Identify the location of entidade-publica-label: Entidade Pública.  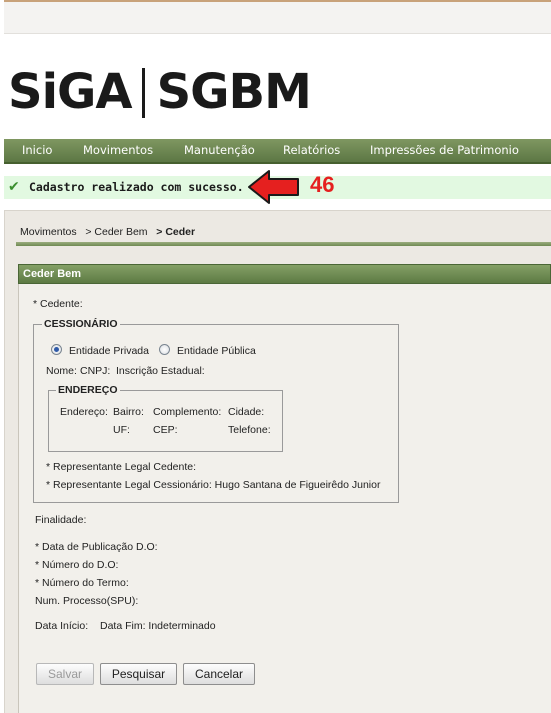
(216, 351).